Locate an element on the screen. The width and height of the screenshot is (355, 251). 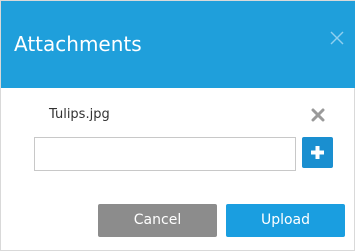
attachment-file-name: Tulips.jpg is located at coordinates (79, 114).